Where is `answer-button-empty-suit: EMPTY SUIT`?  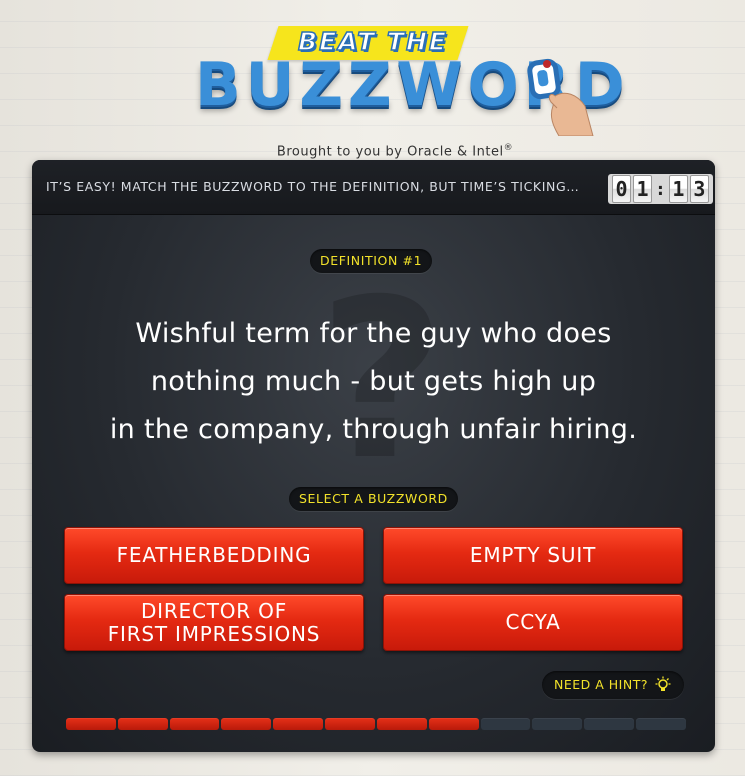
answer-button-empty-suit: EMPTY SUIT is located at coordinates (533, 555).